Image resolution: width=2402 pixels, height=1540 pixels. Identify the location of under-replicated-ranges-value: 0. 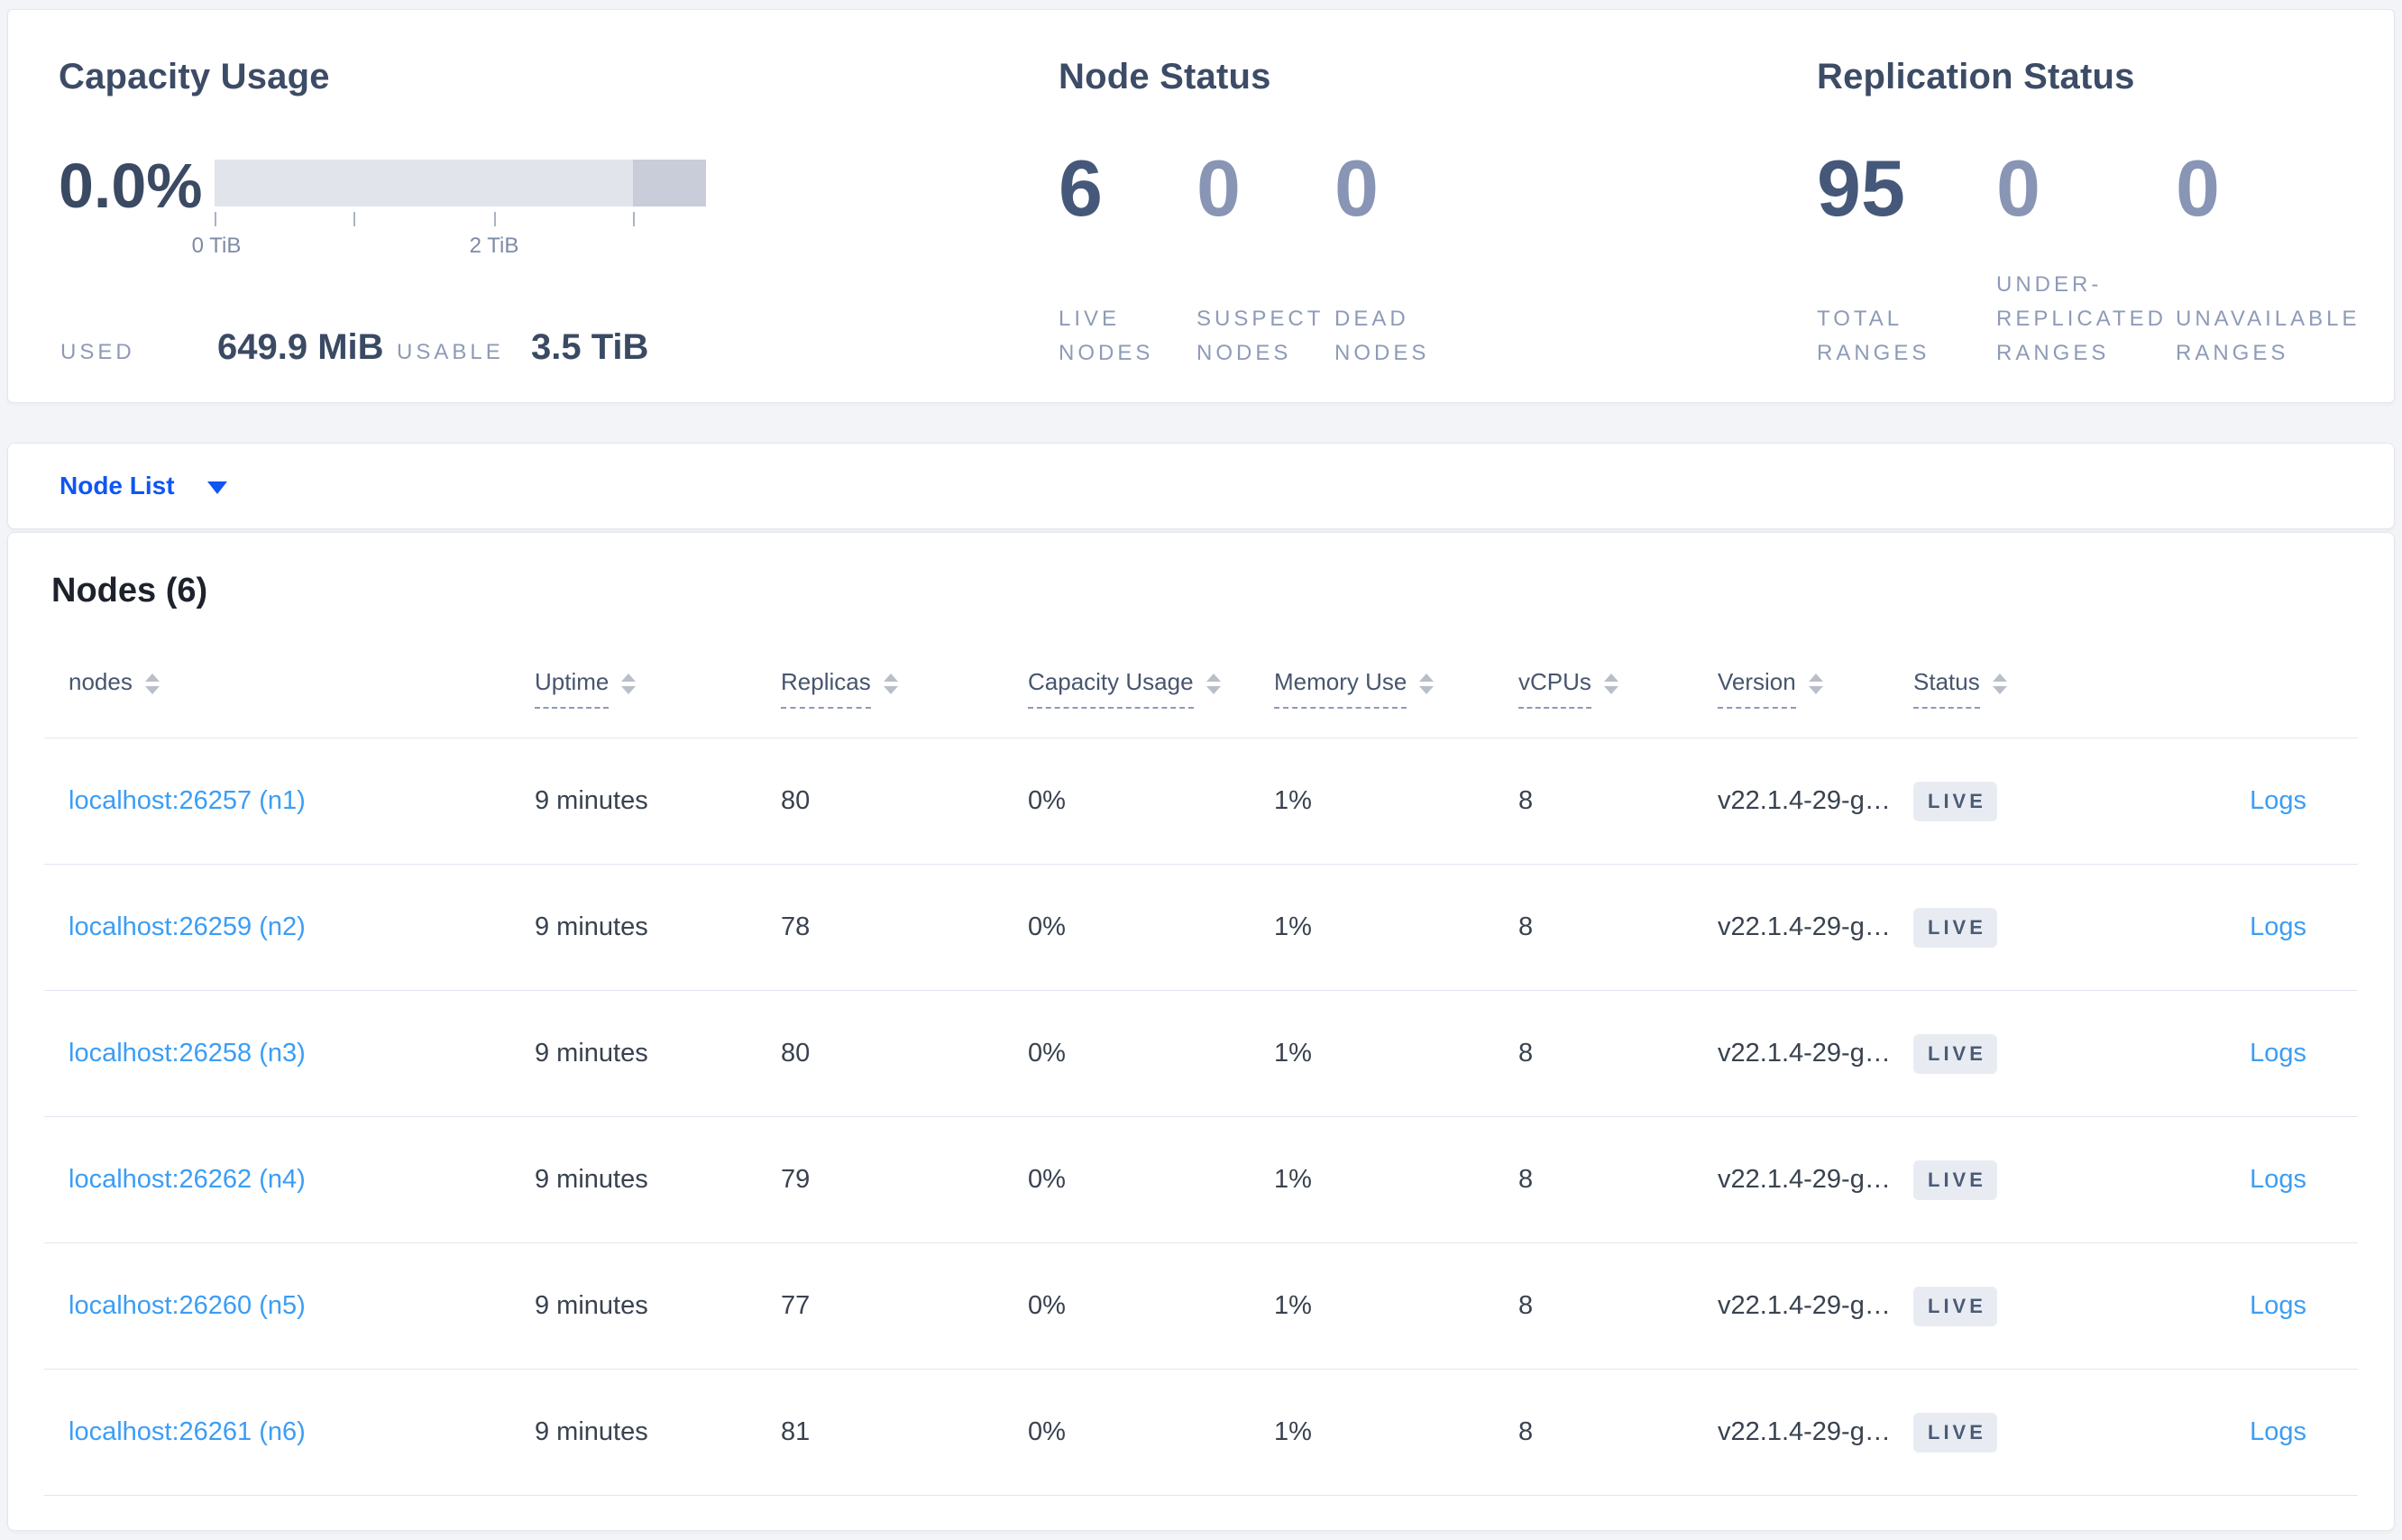
(2018, 188).